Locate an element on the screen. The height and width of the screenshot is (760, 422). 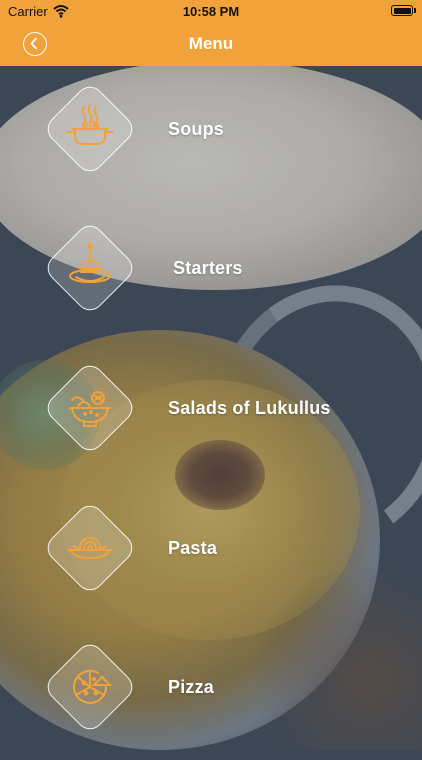
soup-pot-icon is located at coordinates (90, 124).